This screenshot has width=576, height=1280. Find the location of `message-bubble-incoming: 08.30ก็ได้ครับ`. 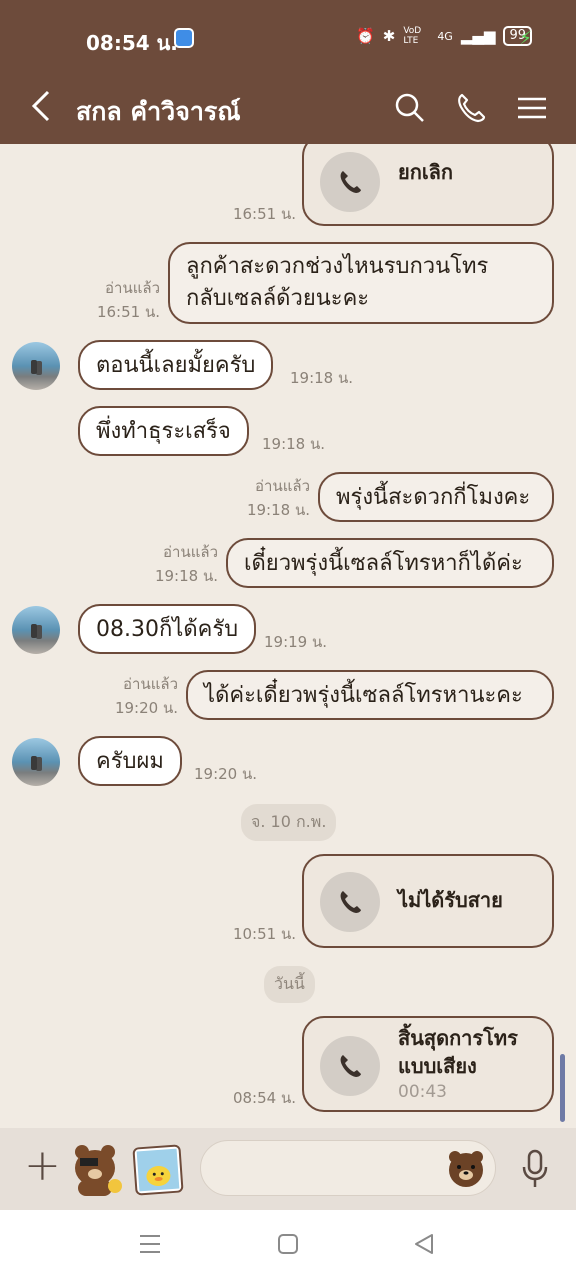

message-bubble-incoming: 08.30ก็ได้ครับ is located at coordinates (167, 629).